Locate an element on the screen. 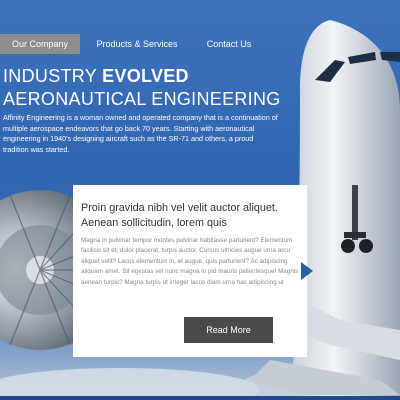 The width and height of the screenshot is (400, 400). hero-title-bold: EVOLVED is located at coordinates (145, 76).